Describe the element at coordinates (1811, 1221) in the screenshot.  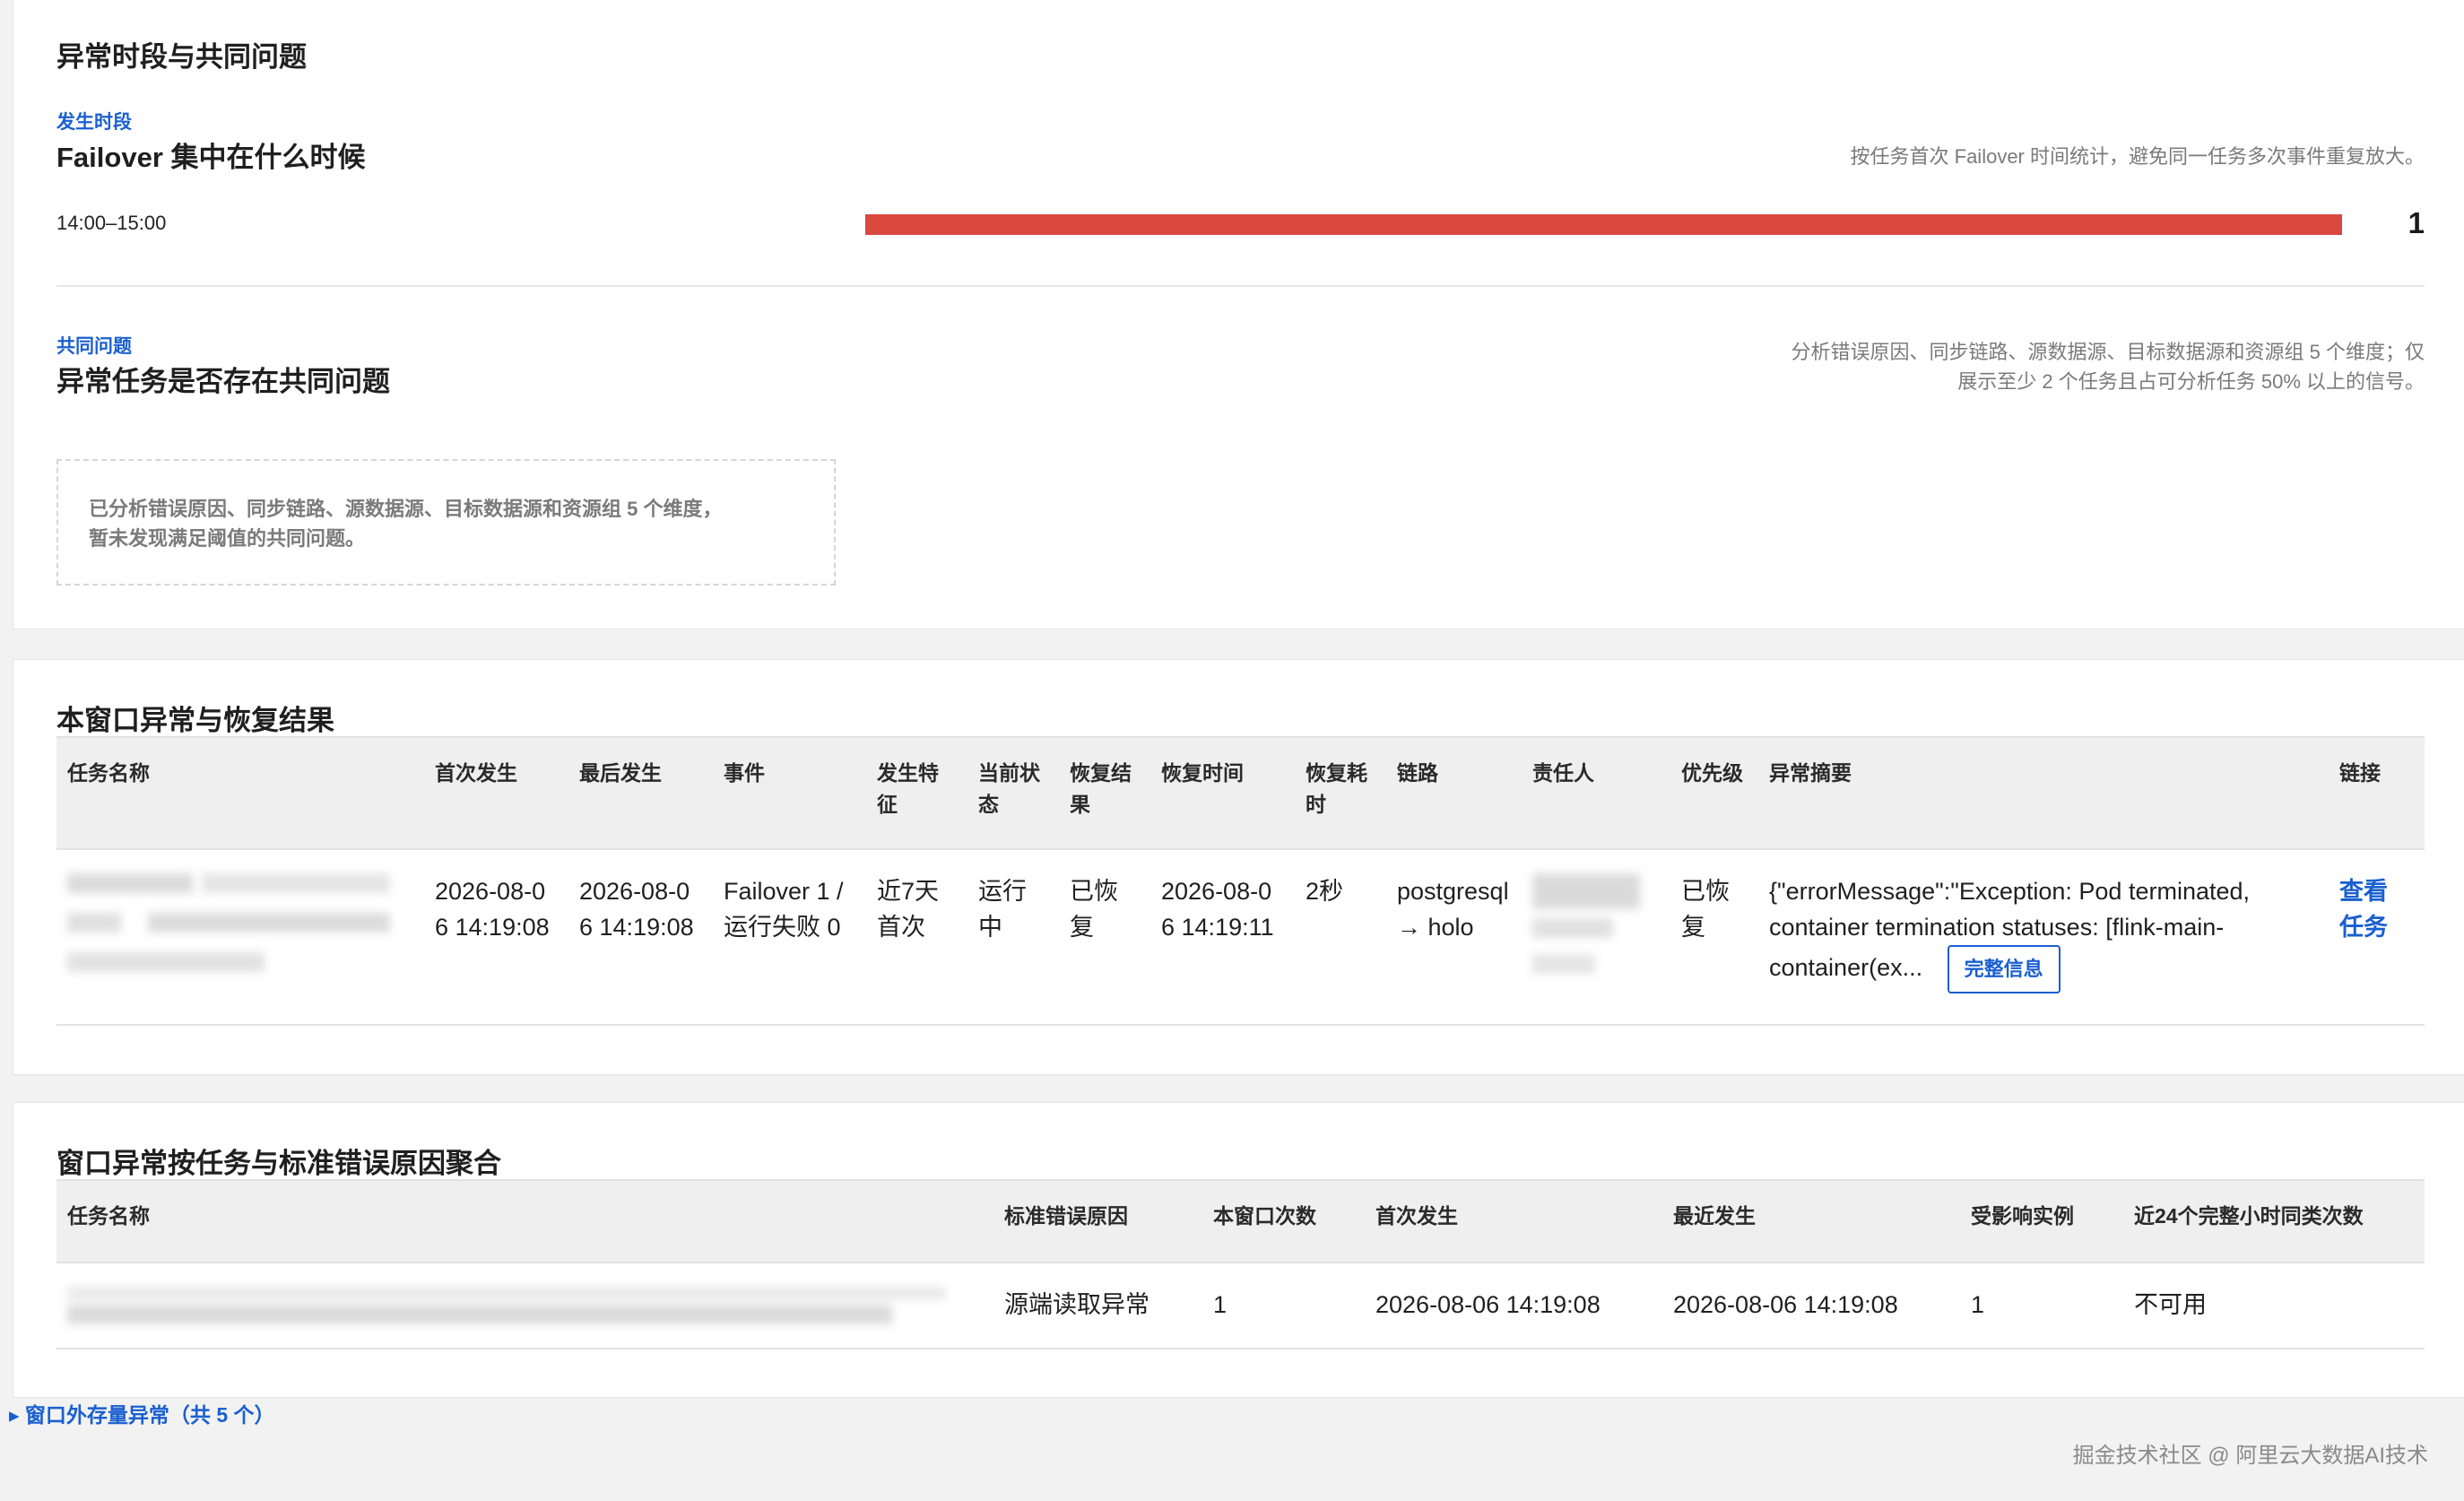
I see `col-recent: 最近发生` at that location.